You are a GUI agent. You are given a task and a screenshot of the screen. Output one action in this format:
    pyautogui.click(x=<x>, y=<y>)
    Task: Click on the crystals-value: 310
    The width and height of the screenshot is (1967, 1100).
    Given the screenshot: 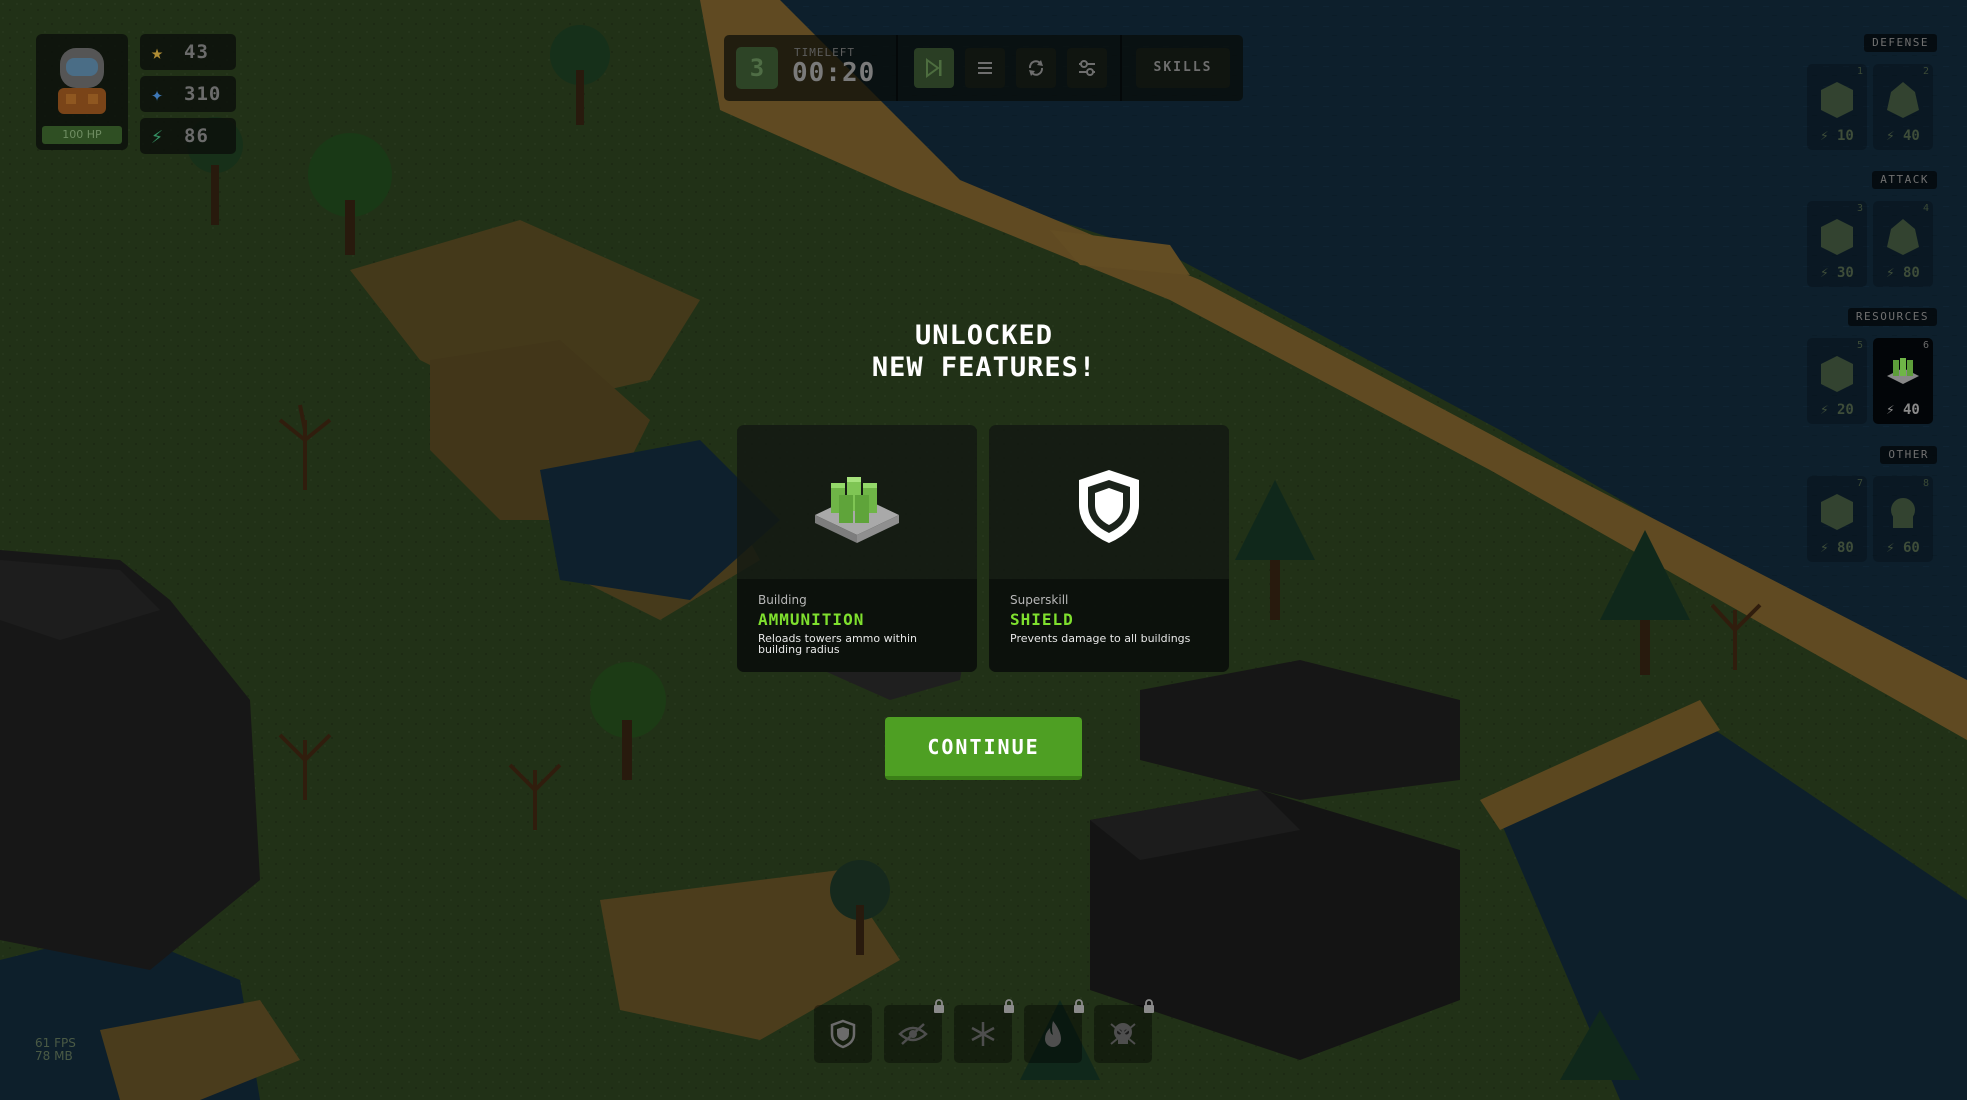 What is the action you would take?
    pyautogui.click(x=203, y=94)
    